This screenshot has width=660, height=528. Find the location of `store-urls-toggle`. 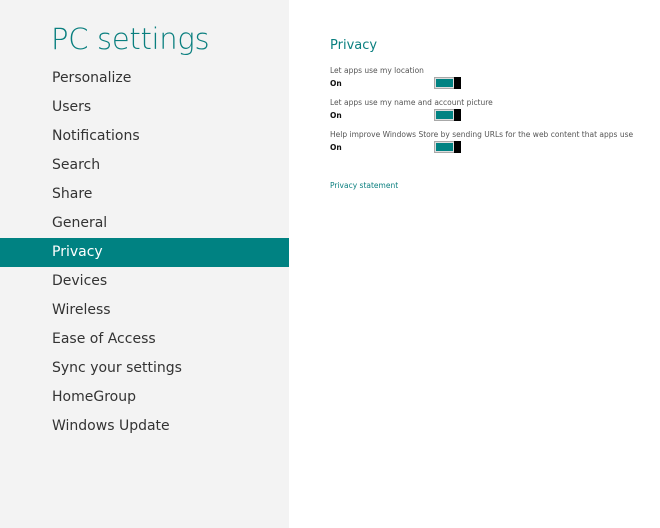

store-urls-toggle is located at coordinates (447, 147).